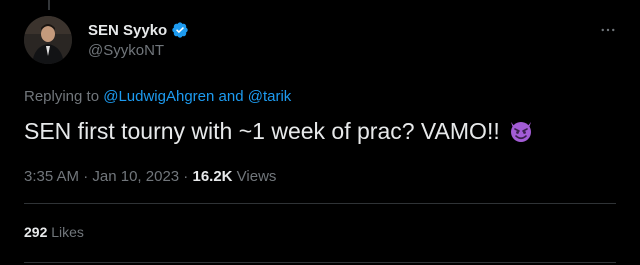 The width and height of the screenshot is (640, 265). What do you see at coordinates (49, 5) in the screenshot?
I see `thread-connector-line` at bounding box center [49, 5].